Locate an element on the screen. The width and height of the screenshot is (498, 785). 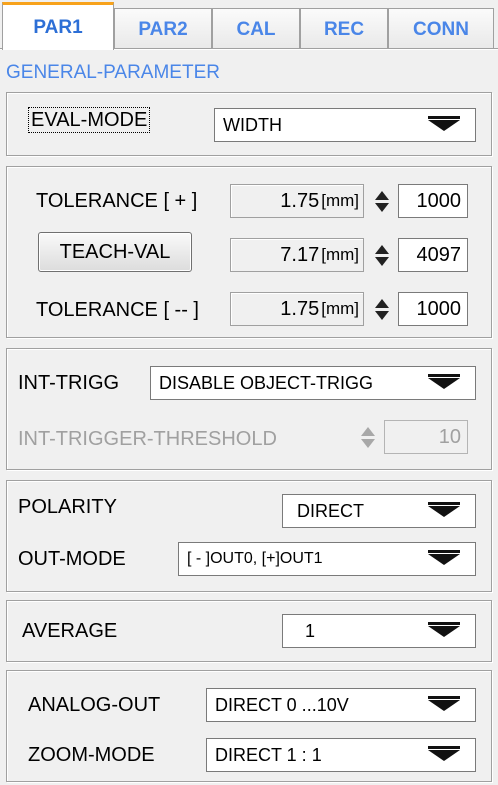
average-value: 1 is located at coordinates (310, 630).